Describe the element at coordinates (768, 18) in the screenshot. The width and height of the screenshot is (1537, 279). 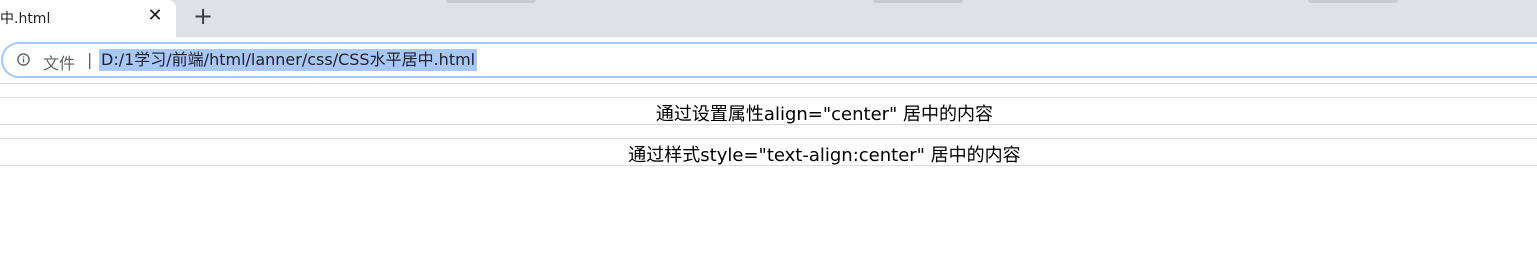
I see `tab-strip: 中.html ✕ +` at that location.